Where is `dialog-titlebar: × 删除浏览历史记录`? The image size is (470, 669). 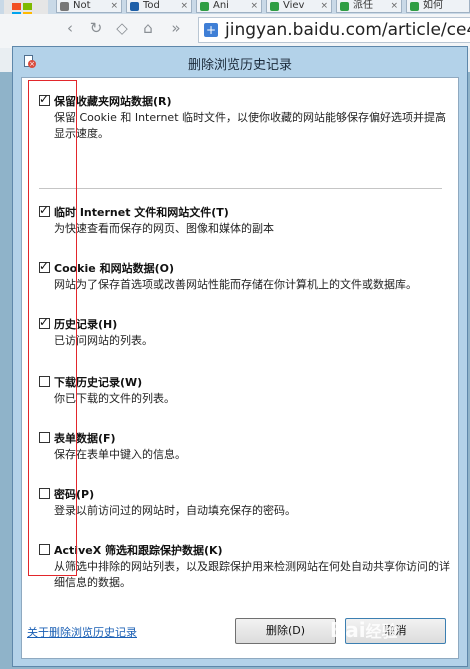 dialog-titlebar: × 删除浏览历史记录 is located at coordinates (240, 62).